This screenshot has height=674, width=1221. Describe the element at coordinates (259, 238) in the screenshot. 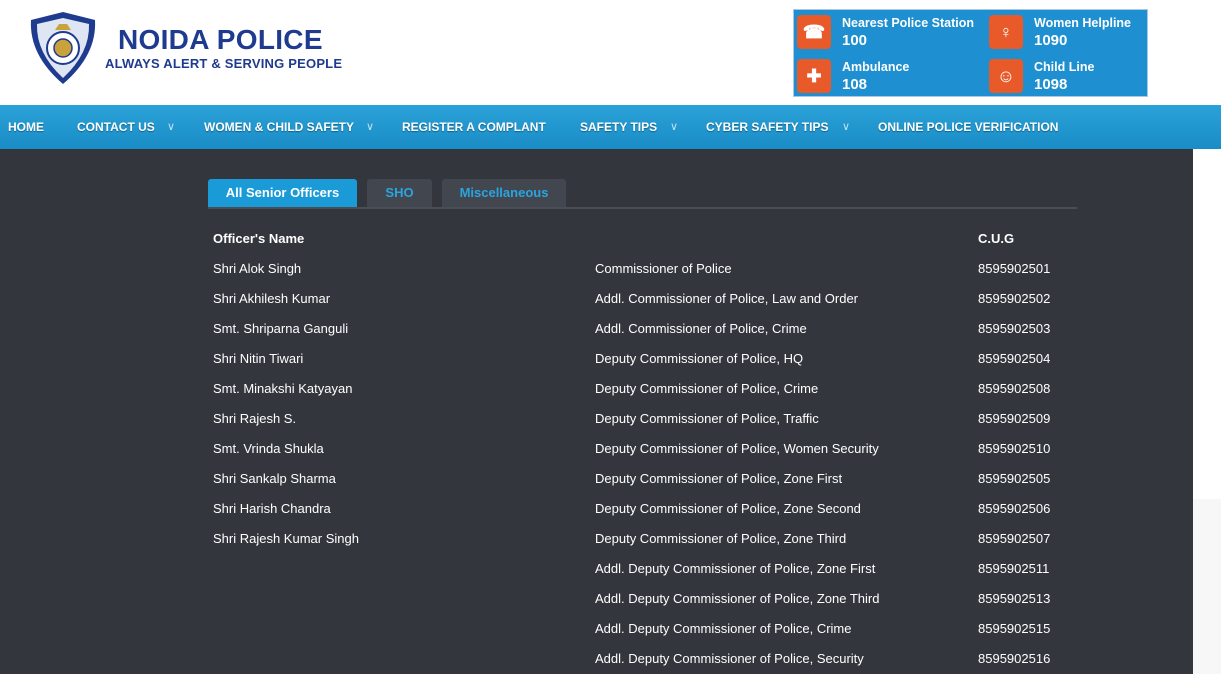

I see `column-header-officer-name: Officer's Name` at that location.